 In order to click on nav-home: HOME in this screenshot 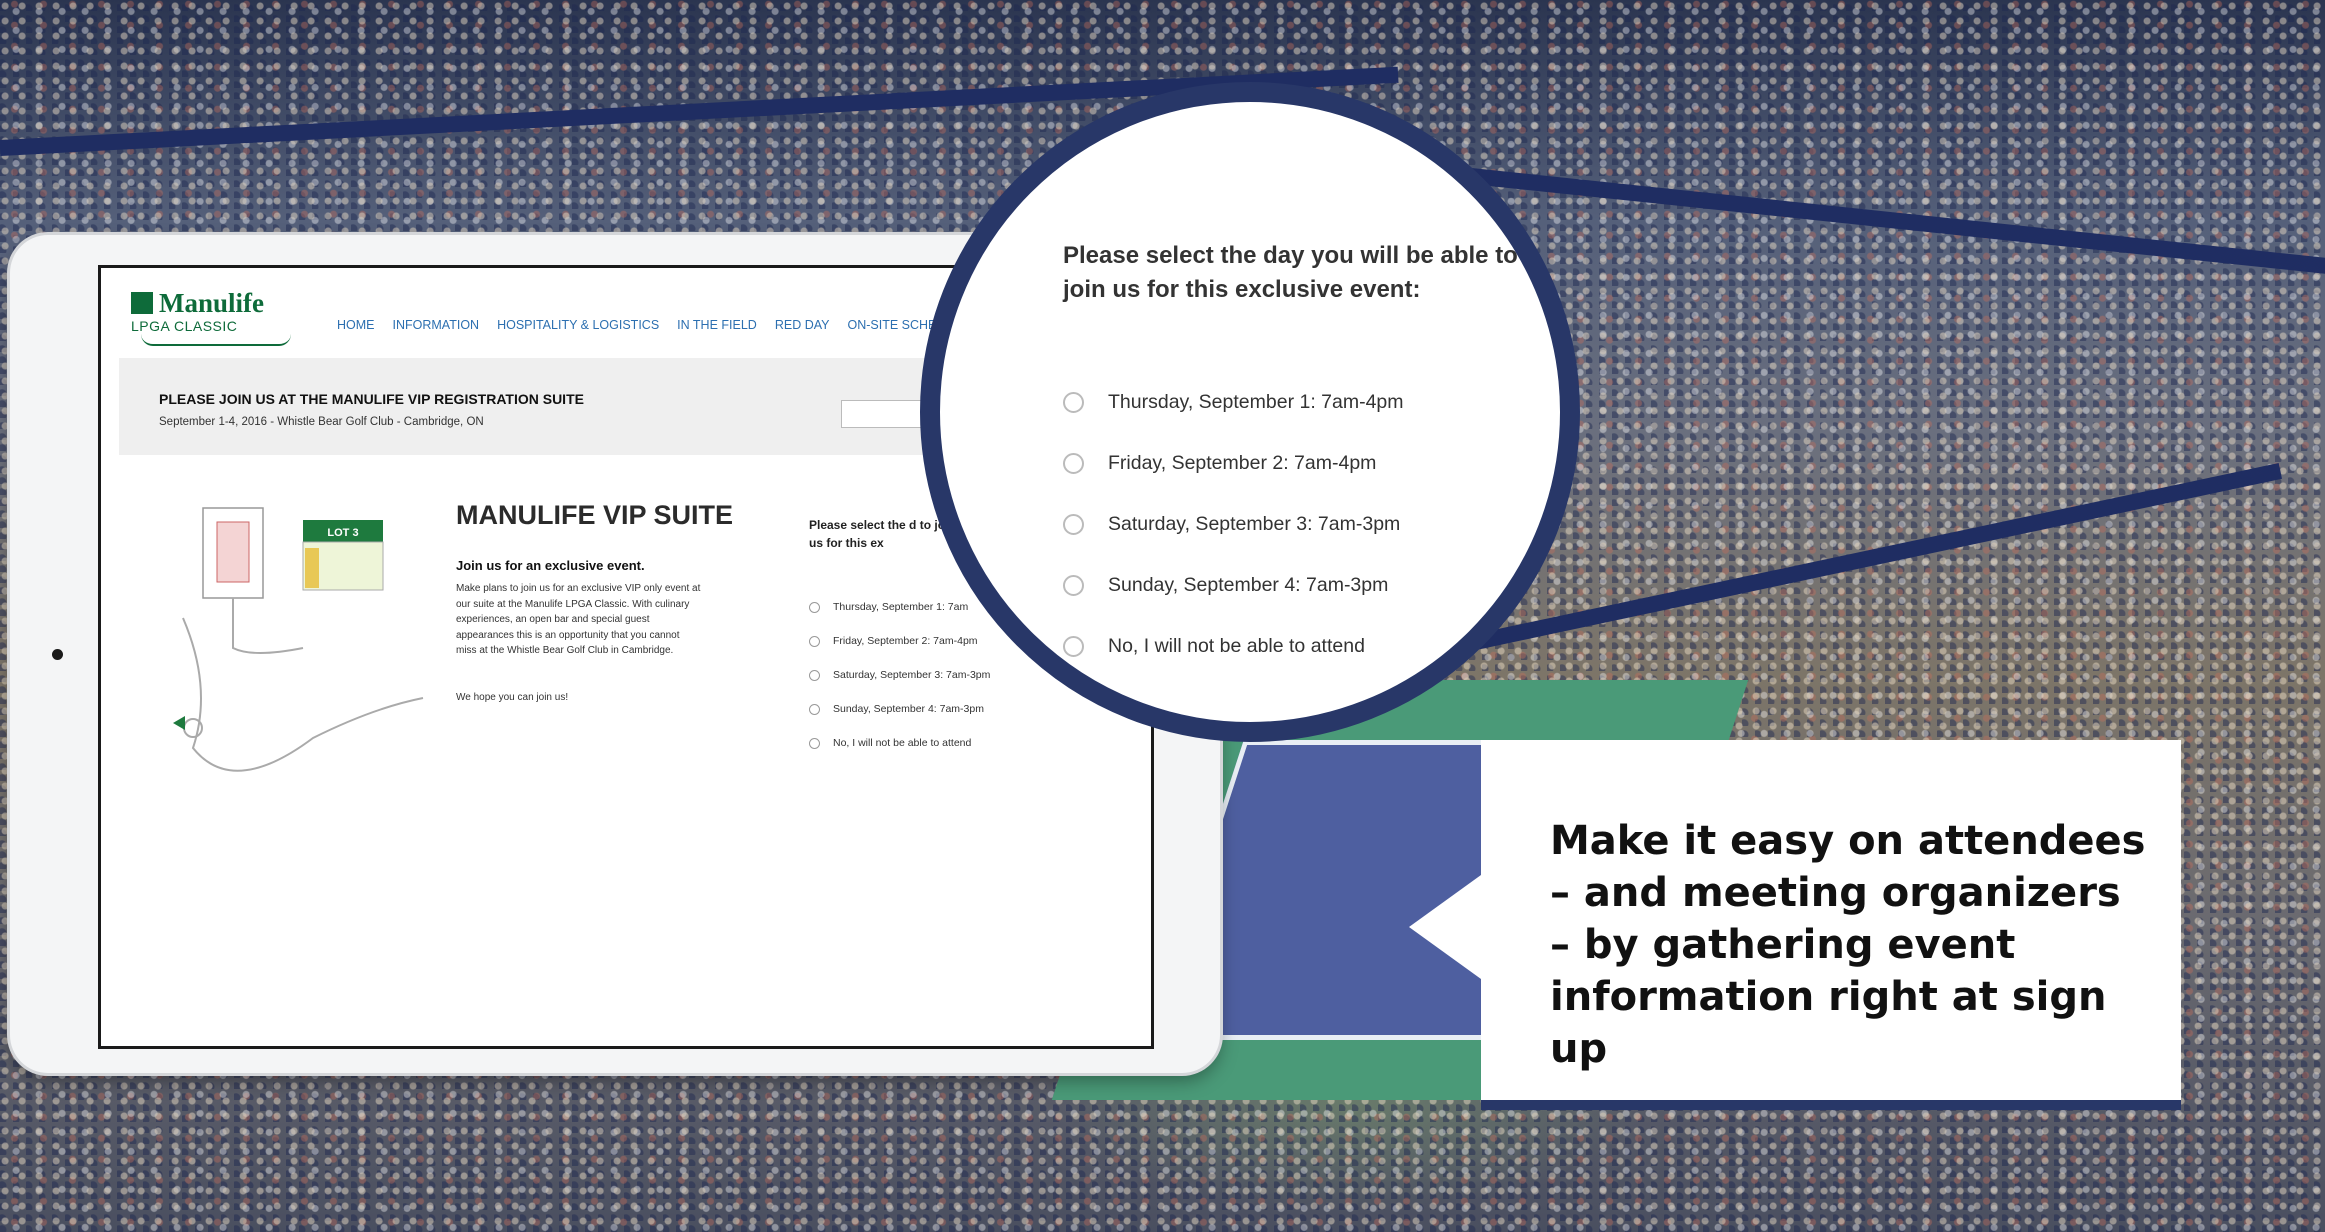, I will do `click(356, 325)`.